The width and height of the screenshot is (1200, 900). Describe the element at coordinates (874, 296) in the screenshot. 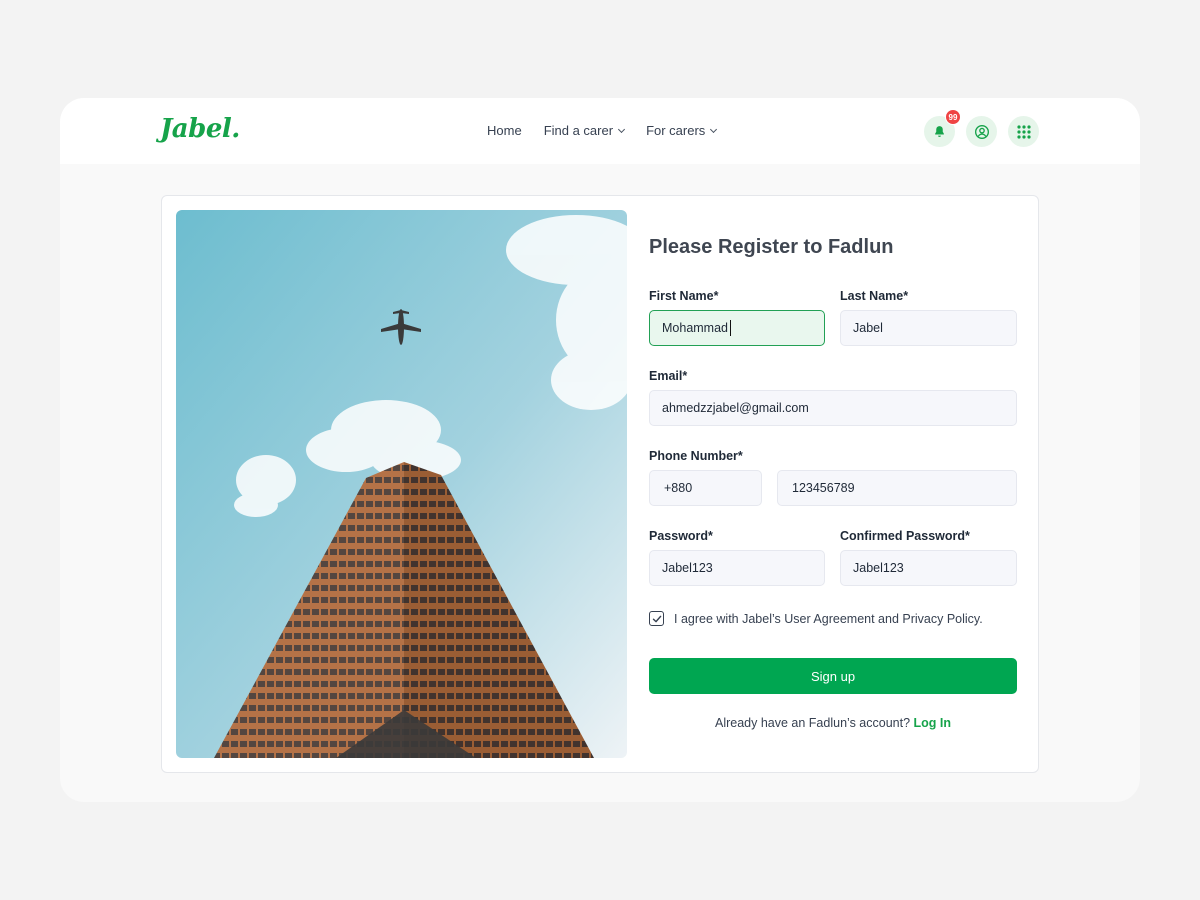

I see `last-name-label: Last Name*` at that location.